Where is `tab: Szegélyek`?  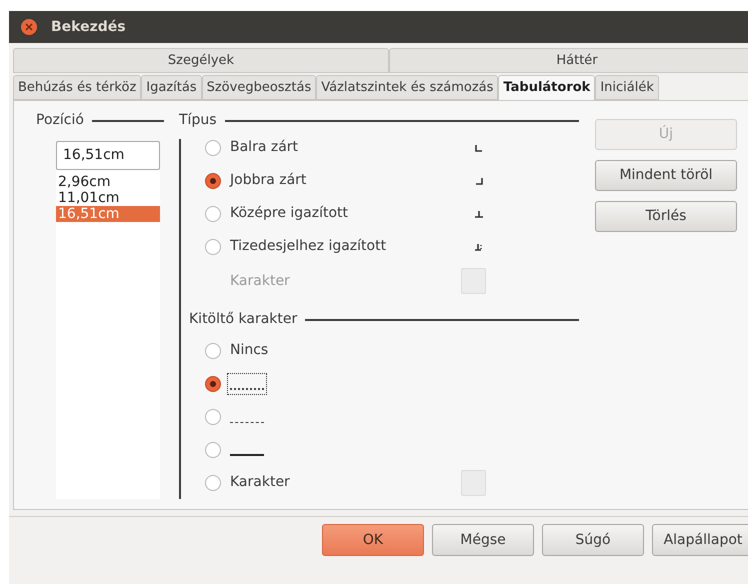
tab: Szegélyek is located at coordinates (201, 60).